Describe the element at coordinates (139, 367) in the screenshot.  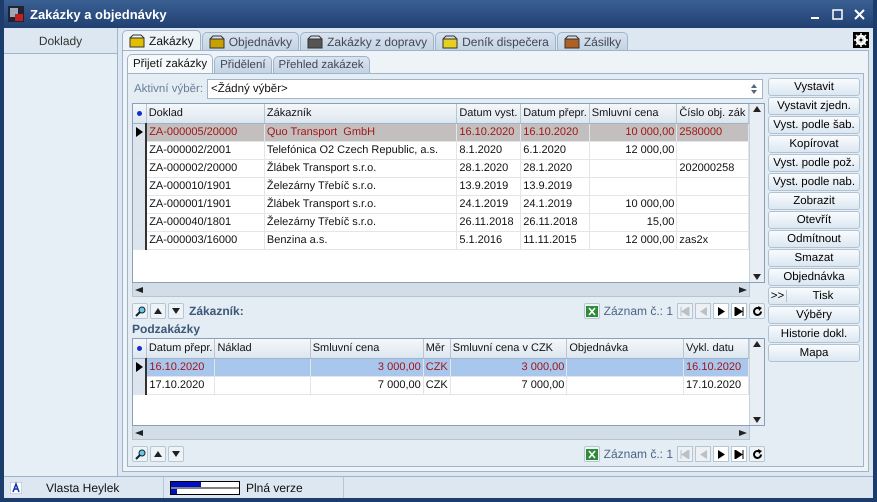
I see `current-row-icon` at that location.